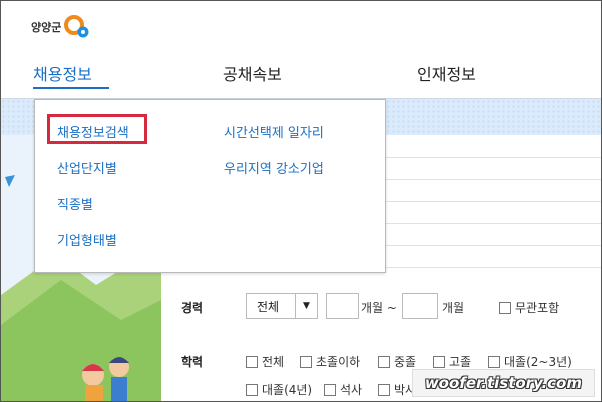 The image size is (602, 402). Describe the element at coordinates (75, 203) in the screenshot. I see `menu-item-by-occupation: 직종별` at that location.